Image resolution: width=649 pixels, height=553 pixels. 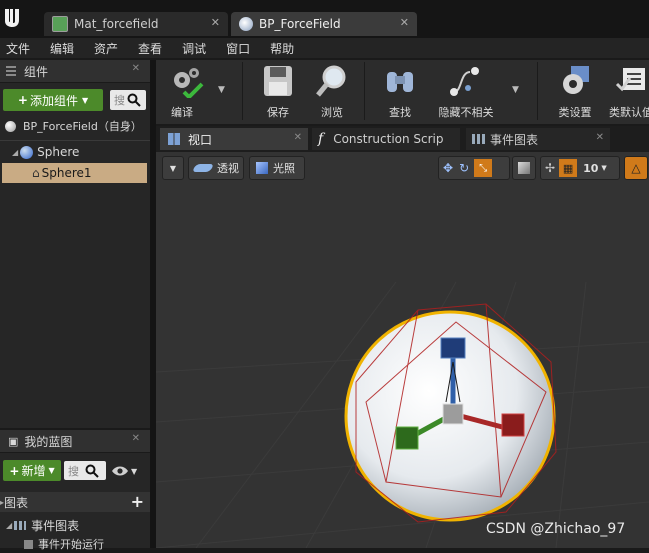 I want to click on tab-viewport: 视口 ✕, so click(x=234, y=139).